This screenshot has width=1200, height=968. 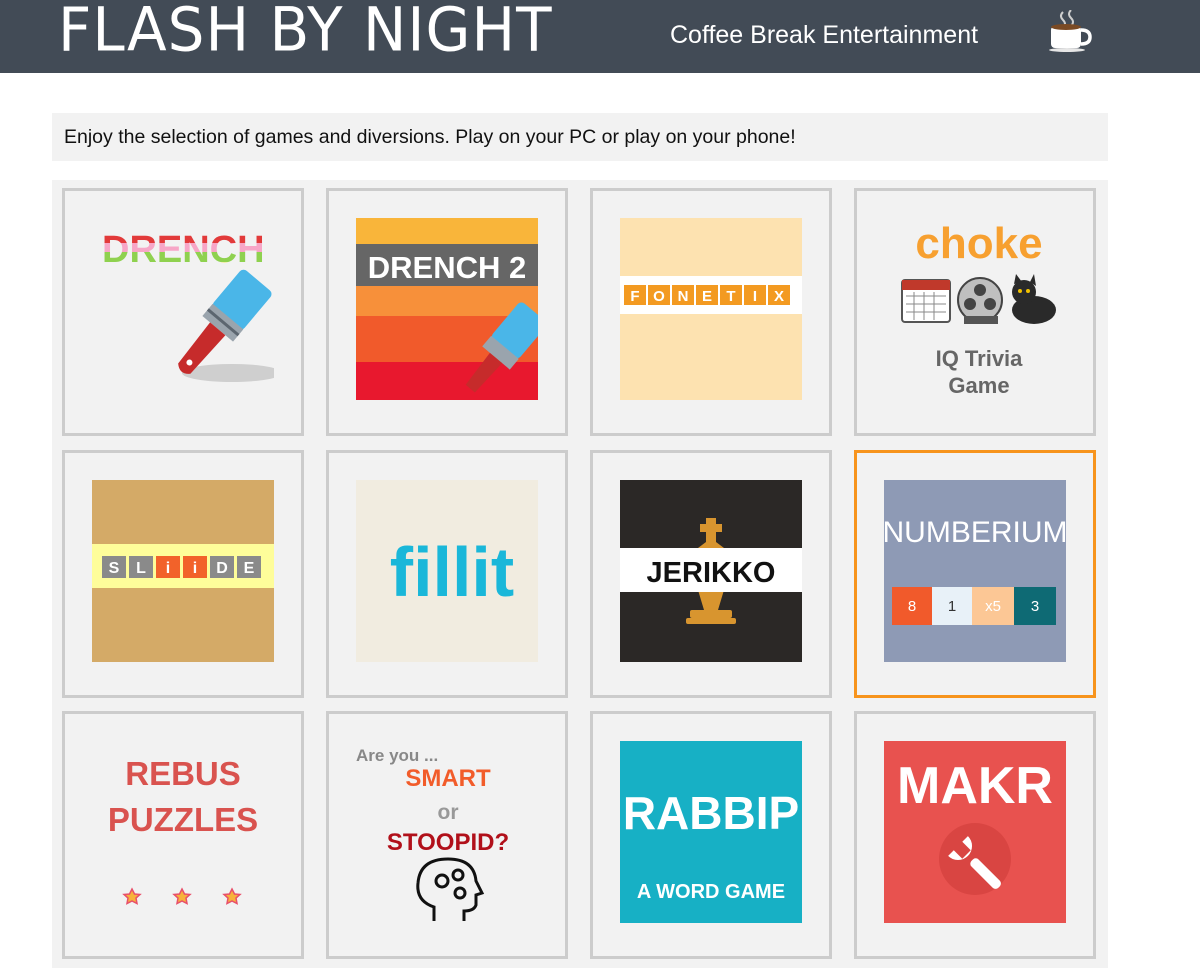 What do you see at coordinates (447, 309) in the screenshot?
I see `drench-2-thumbnail: DRENCH 2` at bounding box center [447, 309].